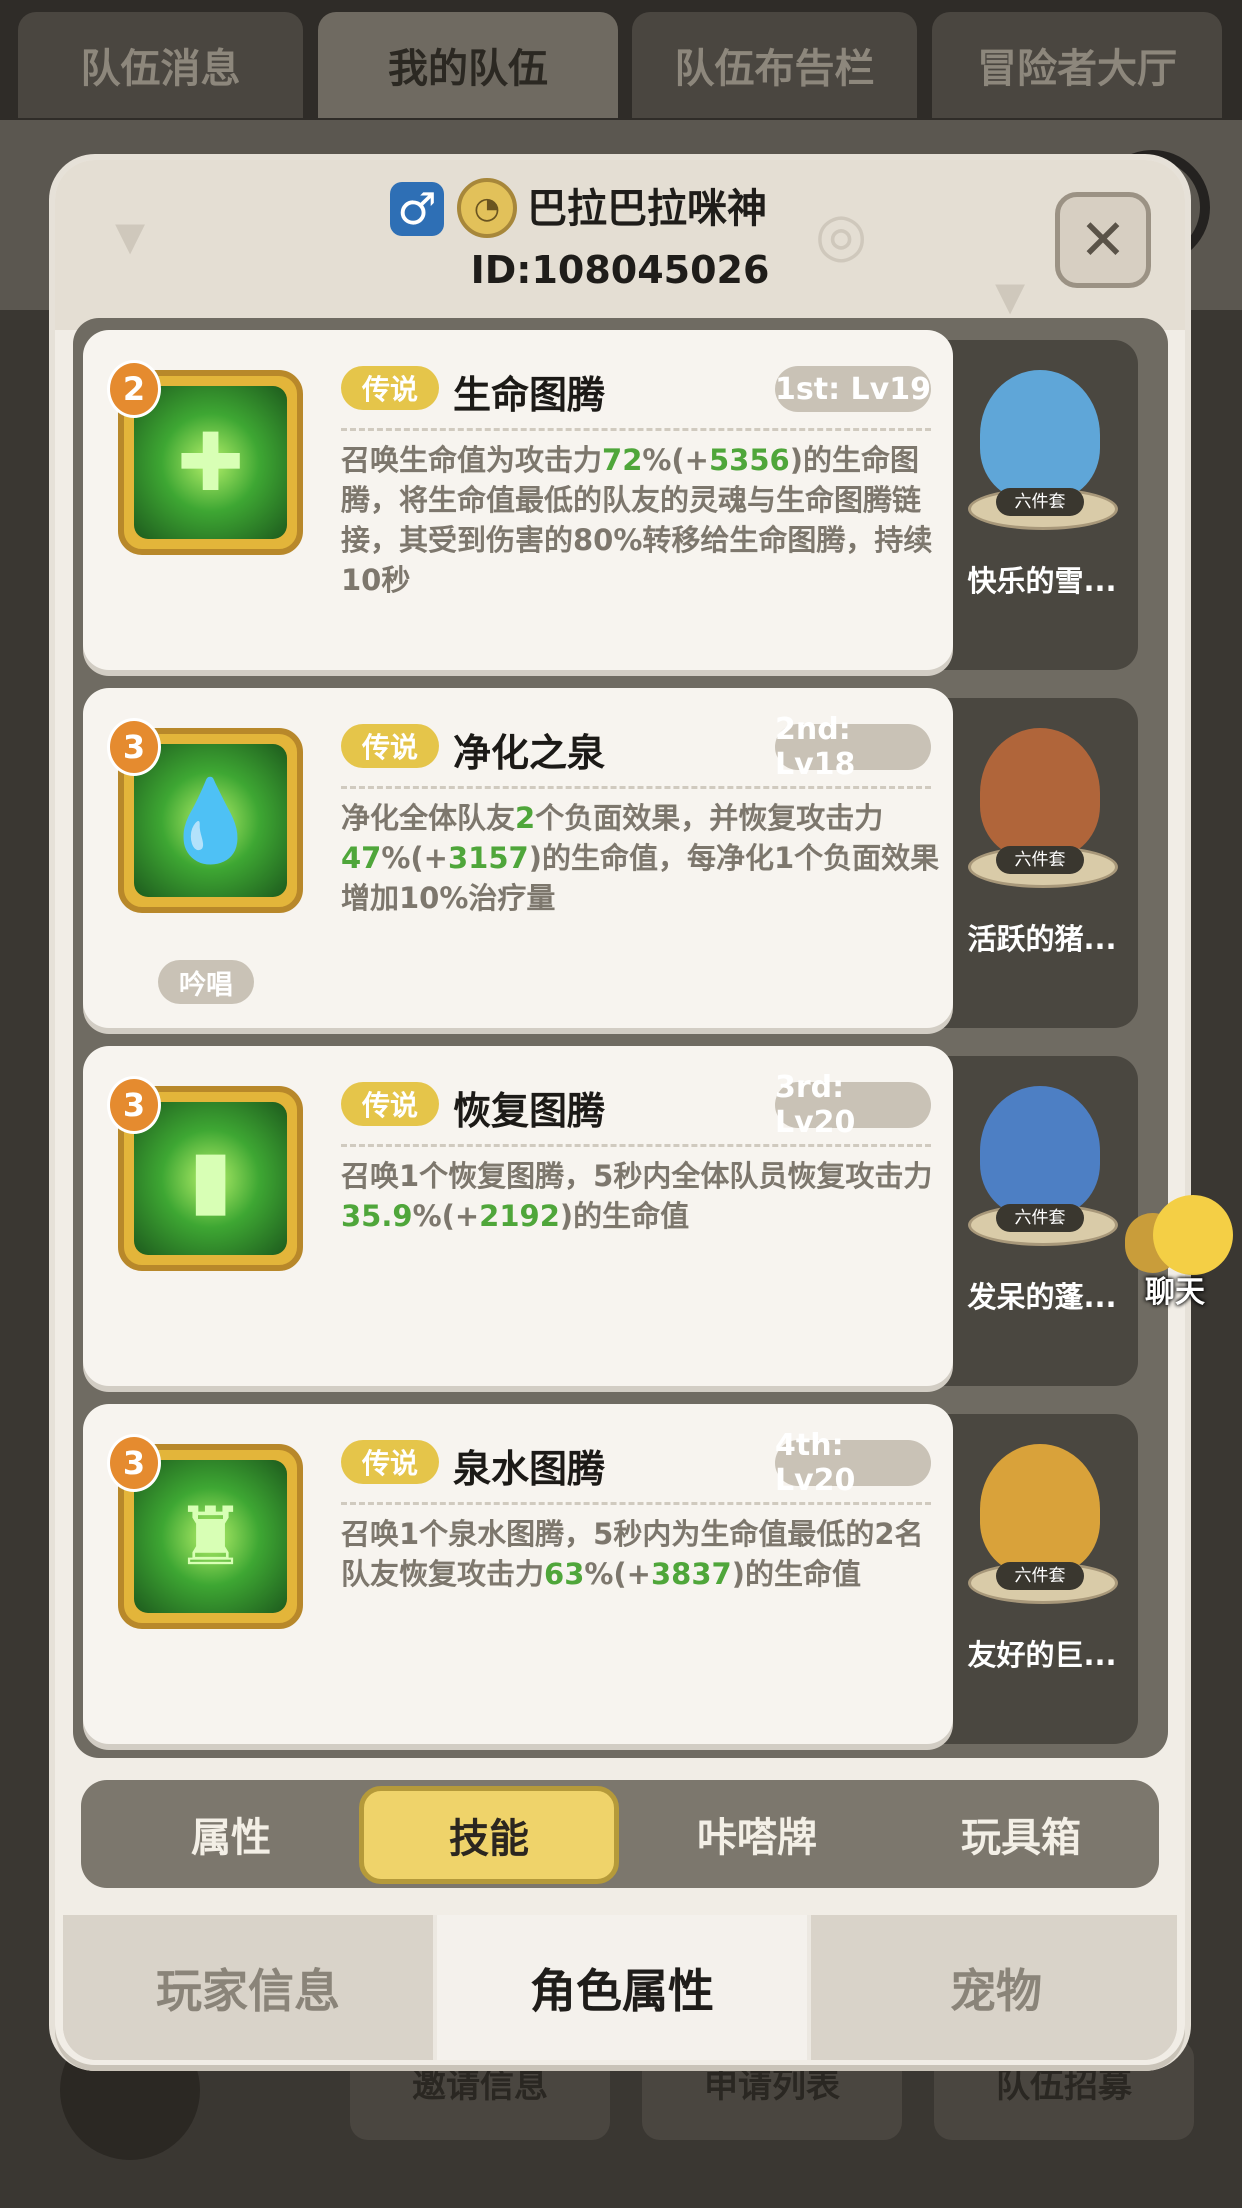 This screenshot has width=1242, height=2208. What do you see at coordinates (853, 1105) in the screenshot?
I see `skill-rank: 3rd: Lv20` at bounding box center [853, 1105].